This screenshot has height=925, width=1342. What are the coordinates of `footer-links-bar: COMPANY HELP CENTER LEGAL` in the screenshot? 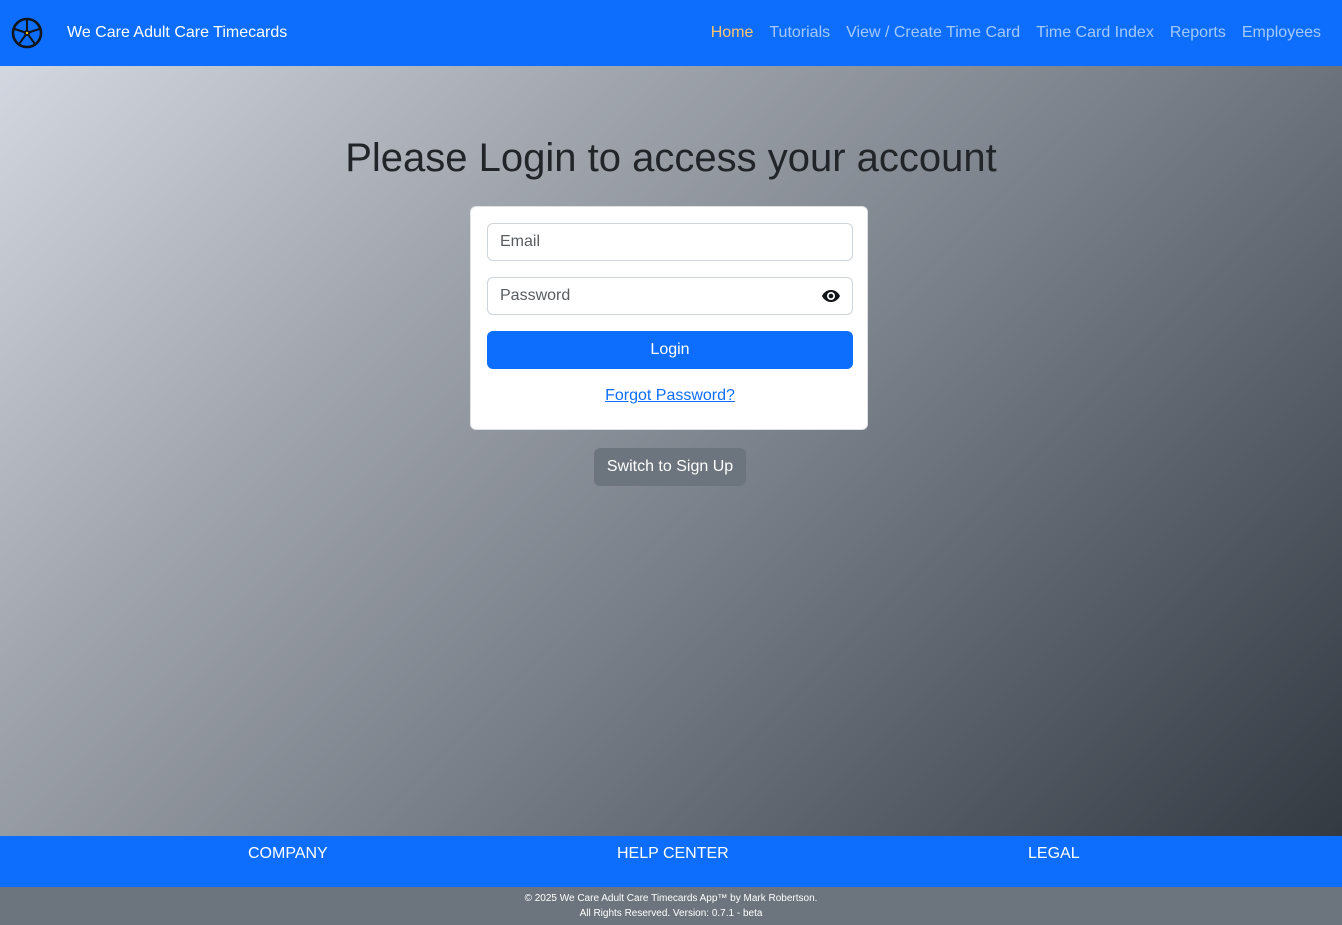 It's located at (671, 861).